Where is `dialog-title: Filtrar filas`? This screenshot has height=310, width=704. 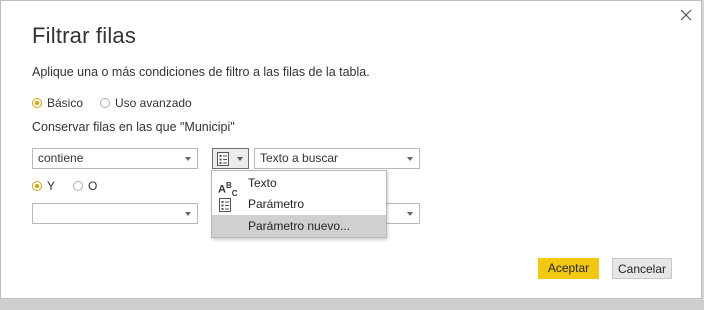 dialog-title: Filtrar filas is located at coordinates (84, 35).